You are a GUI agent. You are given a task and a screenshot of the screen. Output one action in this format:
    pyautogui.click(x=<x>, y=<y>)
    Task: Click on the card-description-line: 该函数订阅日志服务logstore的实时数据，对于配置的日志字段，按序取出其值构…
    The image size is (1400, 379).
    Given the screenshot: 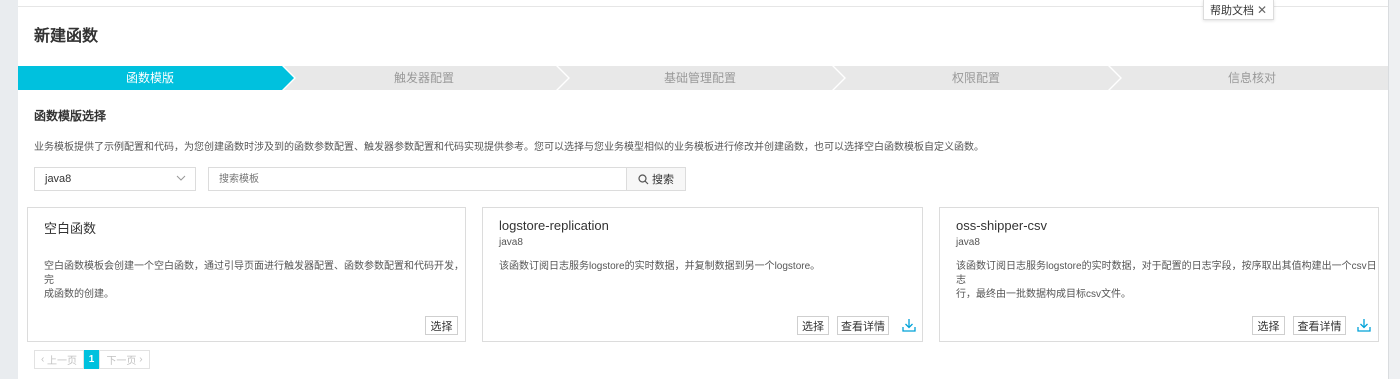 What is the action you would take?
    pyautogui.click(x=1166, y=273)
    